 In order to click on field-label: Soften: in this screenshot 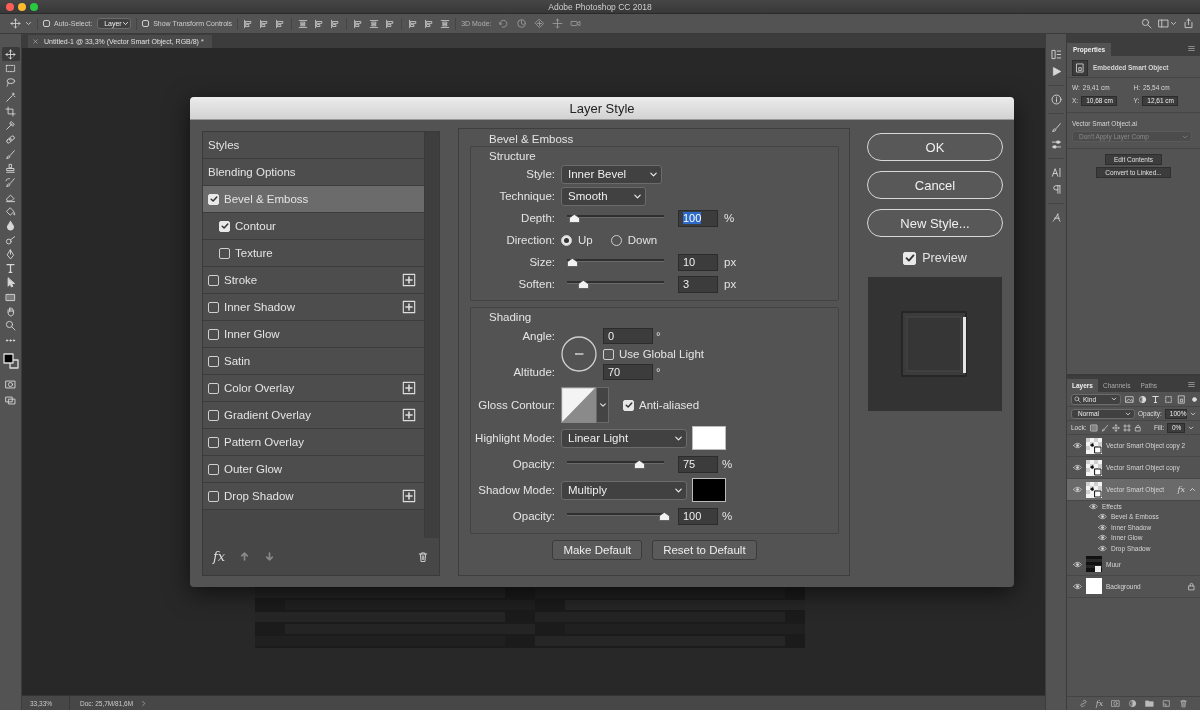, I will do `click(536, 284)`.